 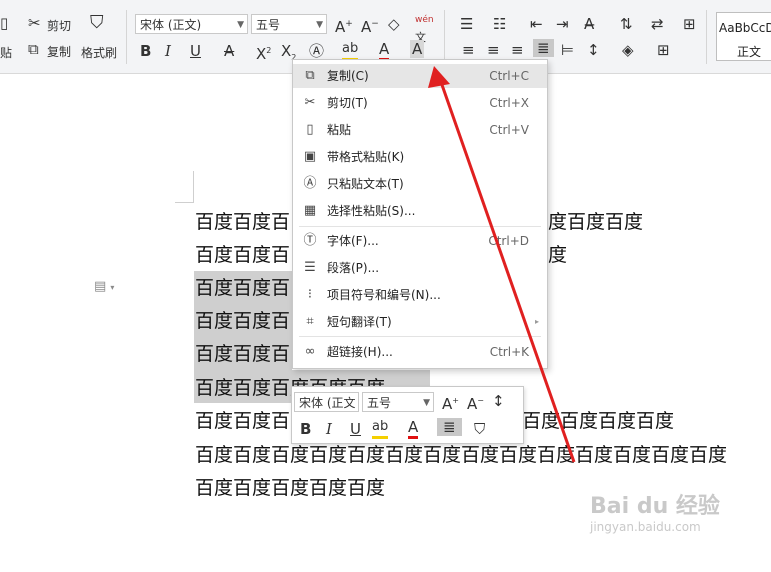 What do you see at coordinates (626, 24) in the screenshot?
I see `sort-icon: ⇅` at bounding box center [626, 24].